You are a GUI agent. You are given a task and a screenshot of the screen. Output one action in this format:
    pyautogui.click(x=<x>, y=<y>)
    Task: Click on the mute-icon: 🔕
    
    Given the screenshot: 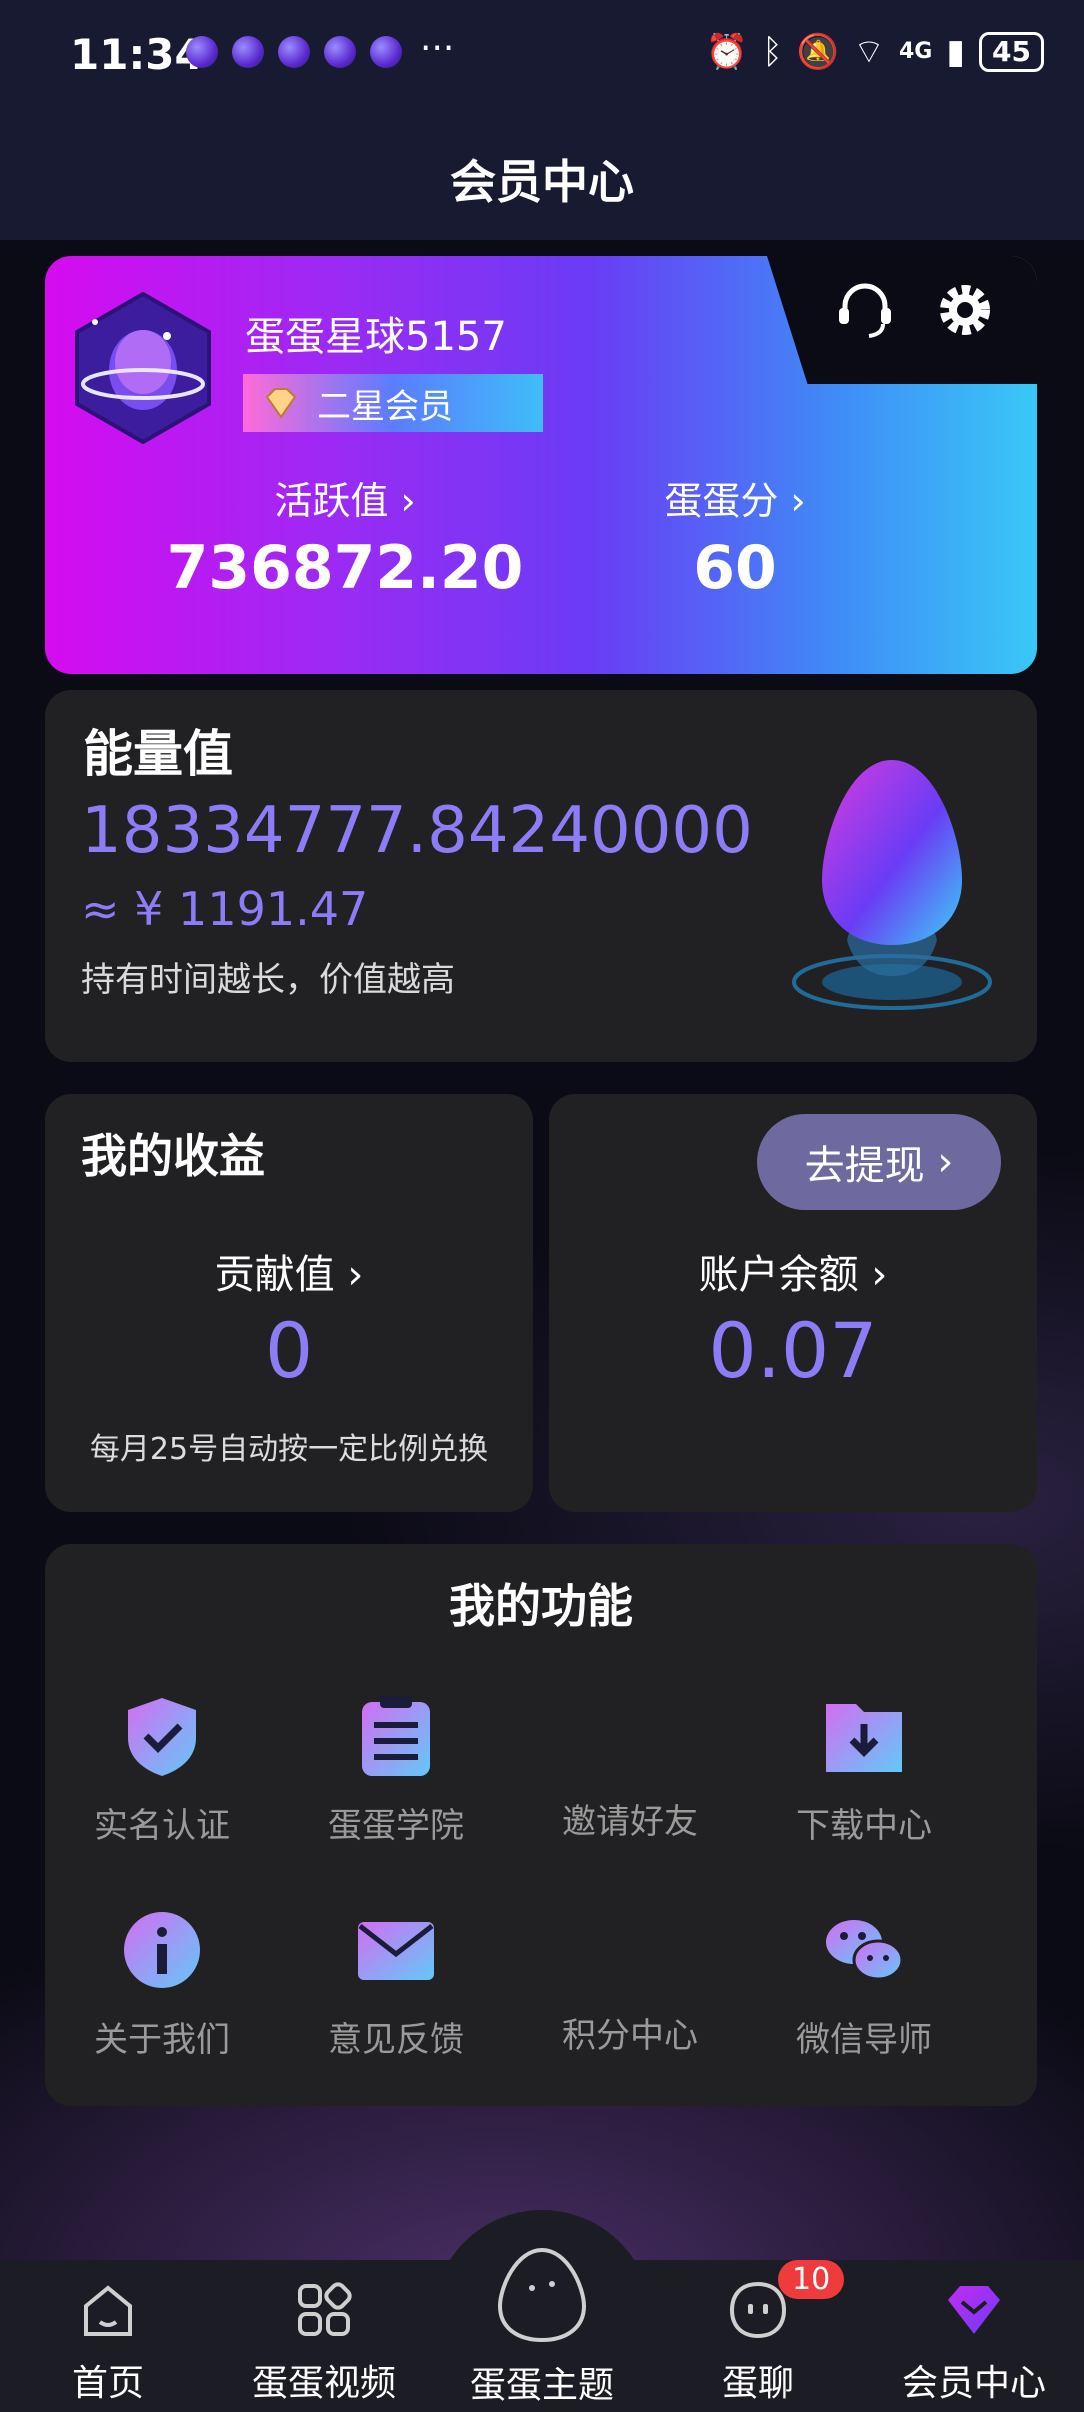 What is the action you would take?
    pyautogui.click(x=817, y=51)
    